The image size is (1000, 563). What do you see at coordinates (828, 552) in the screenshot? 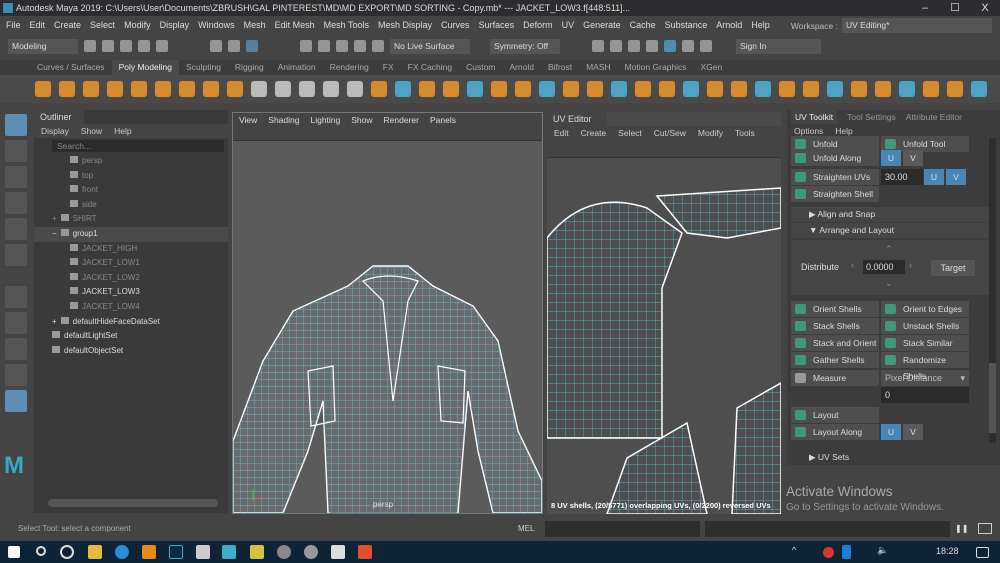
I see `beats-icon` at bounding box center [828, 552].